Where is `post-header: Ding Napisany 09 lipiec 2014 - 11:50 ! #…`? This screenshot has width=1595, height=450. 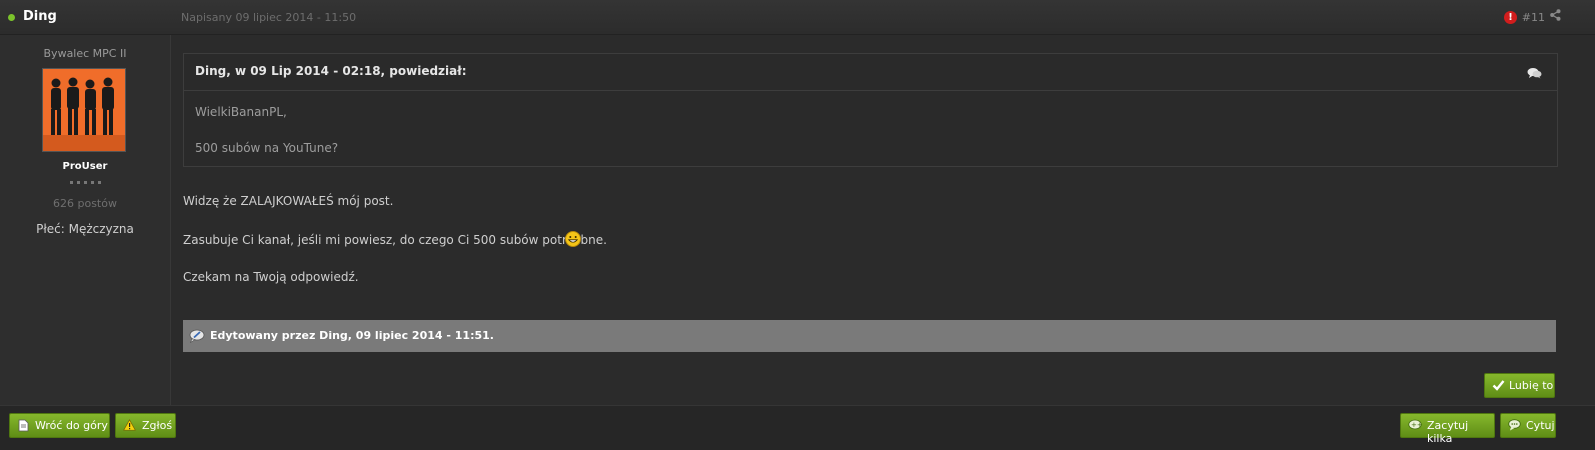 post-header: Ding Napisany 09 lipiec 2014 - 11:50 ! #… is located at coordinates (797, 17).